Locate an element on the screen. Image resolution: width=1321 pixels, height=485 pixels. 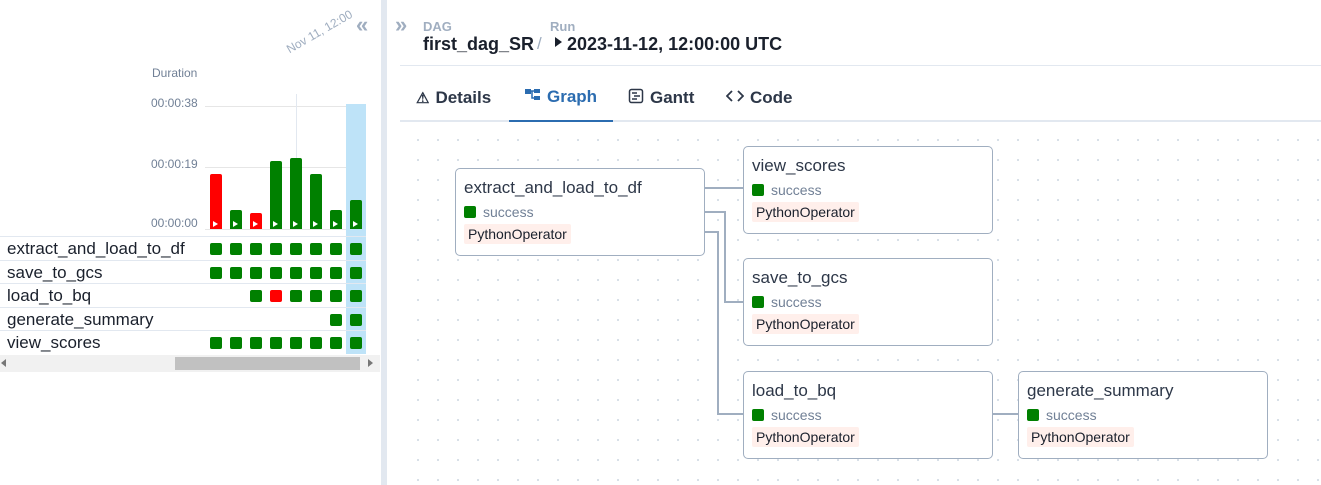
gantt-icon is located at coordinates (636, 98).